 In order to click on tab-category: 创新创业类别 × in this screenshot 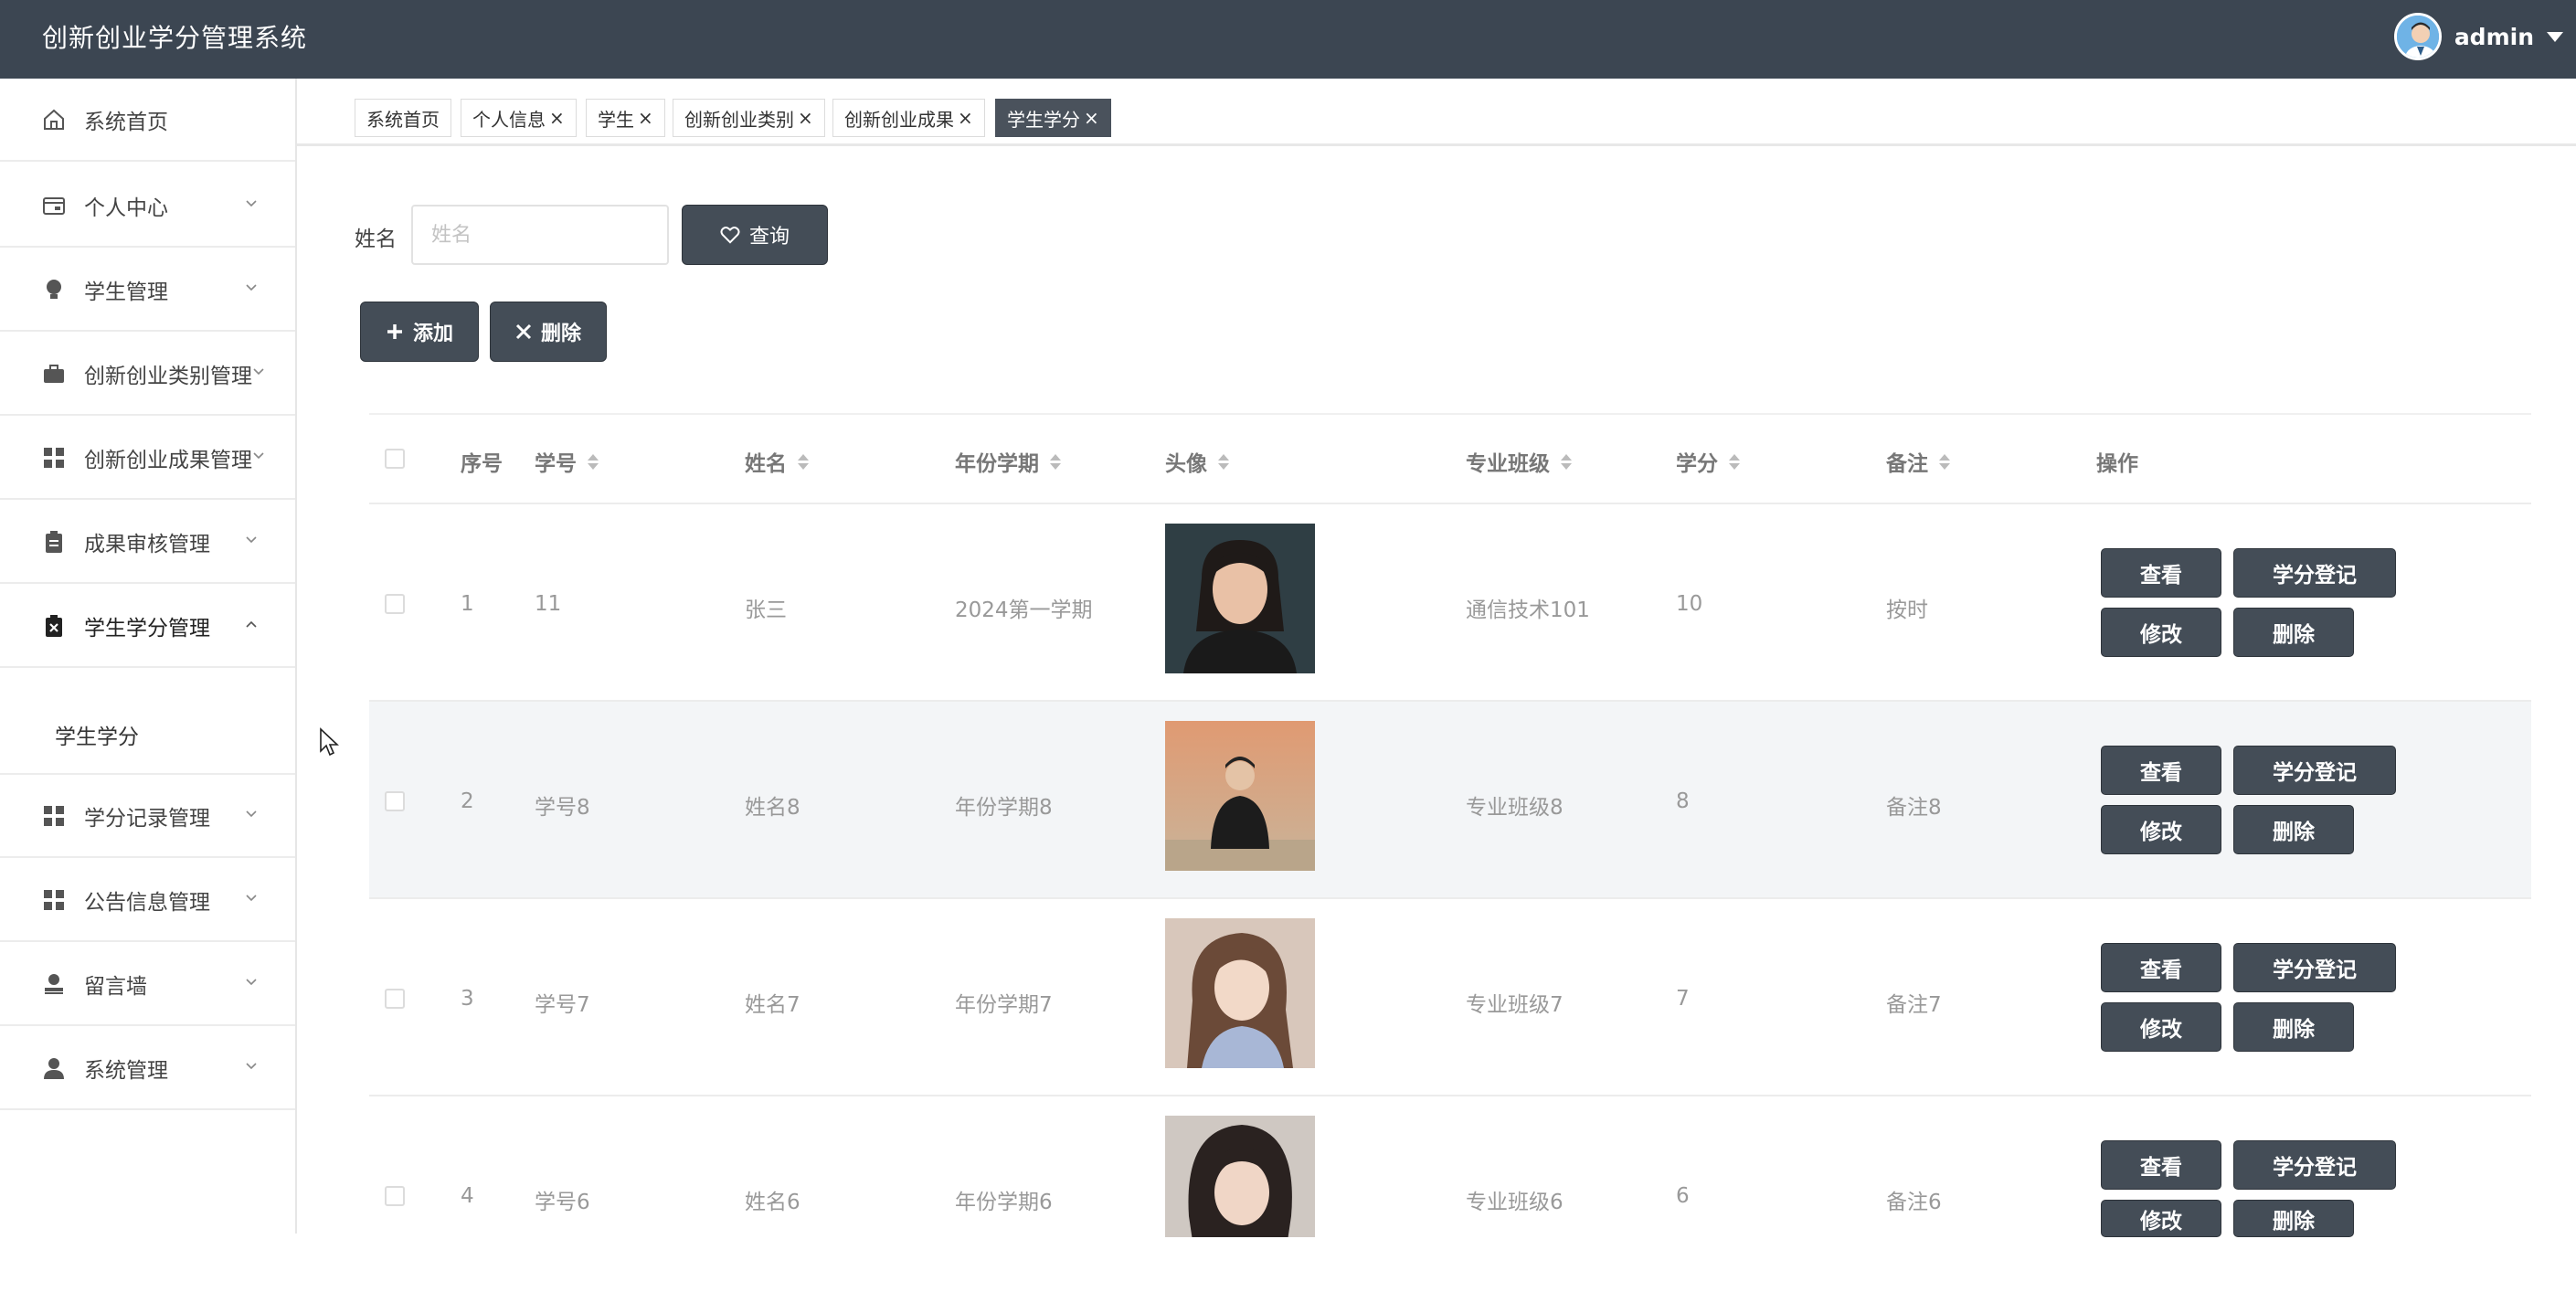, I will do `click(749, 118)`.